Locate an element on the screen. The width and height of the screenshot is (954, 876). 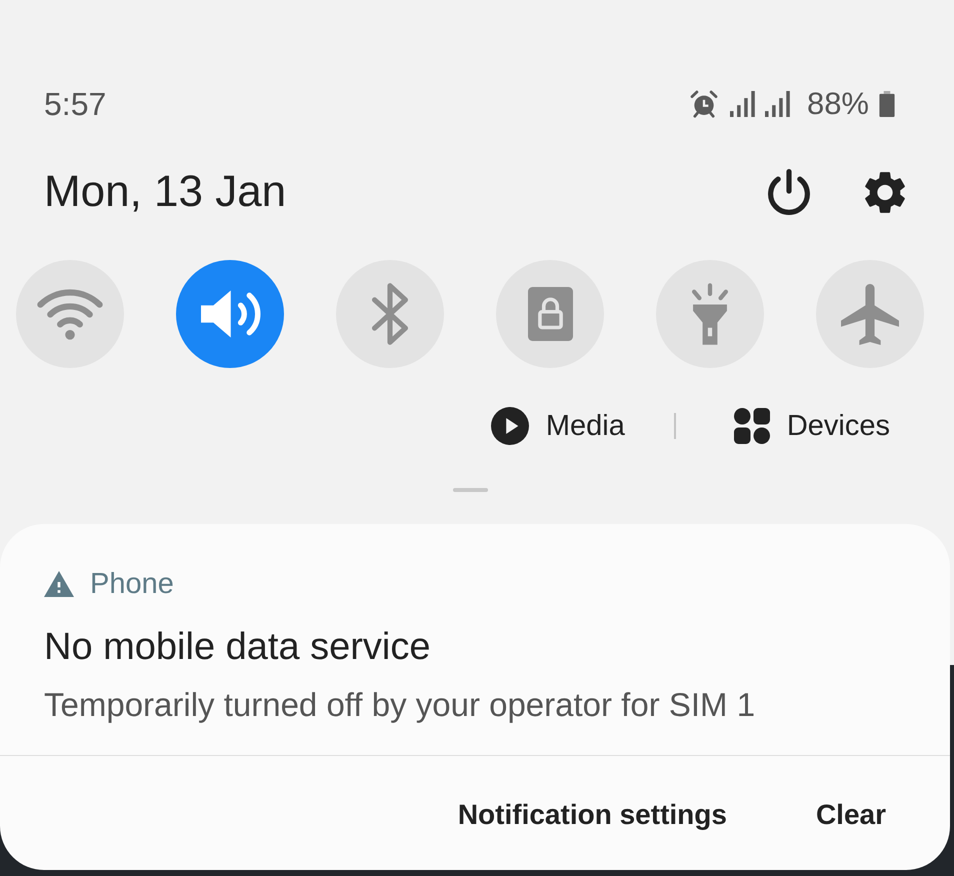
alarm-clock-icon is located at coordinates (704, 104).